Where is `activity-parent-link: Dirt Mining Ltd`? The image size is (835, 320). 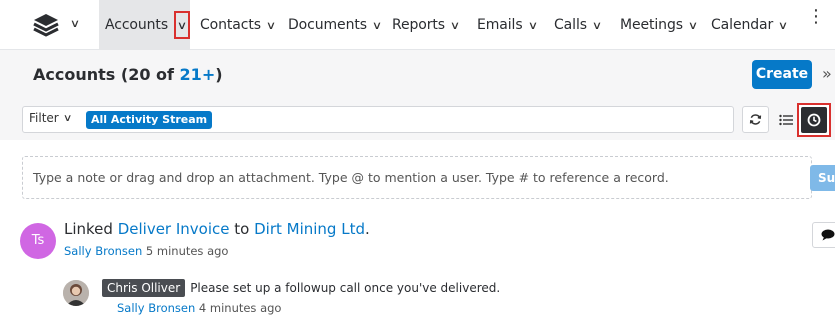
activity-parent-link: Dirt Mining Ltd is located at coordinates (309, 229).